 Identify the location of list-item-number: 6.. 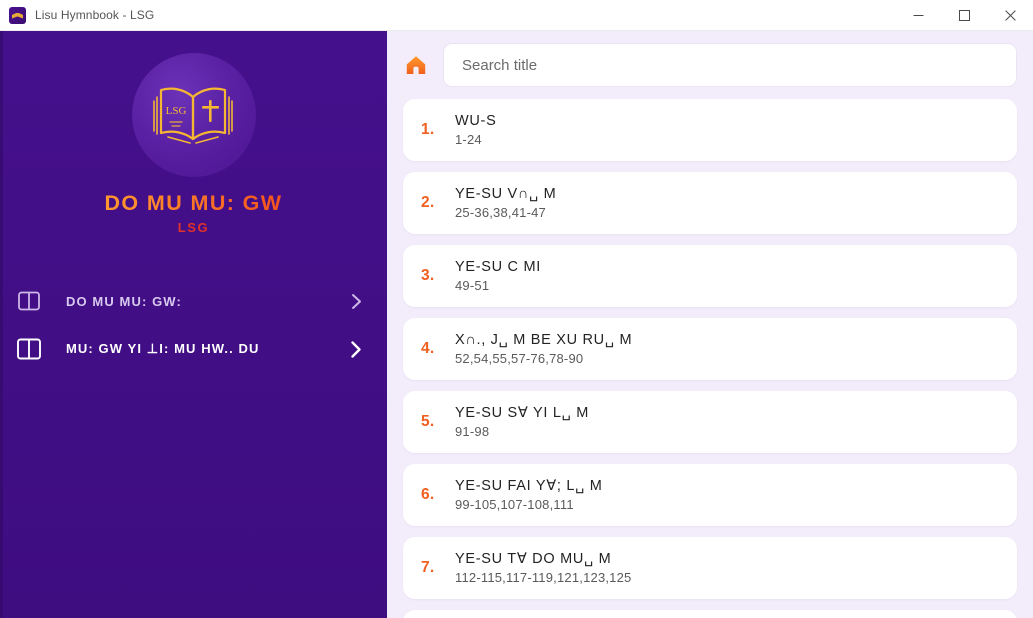
(428, 494).